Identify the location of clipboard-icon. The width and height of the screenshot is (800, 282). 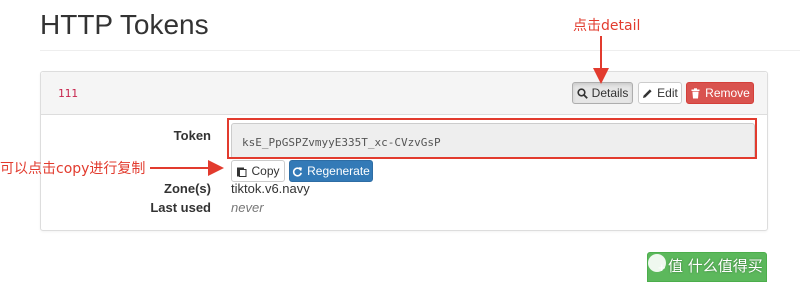
(241, 171).